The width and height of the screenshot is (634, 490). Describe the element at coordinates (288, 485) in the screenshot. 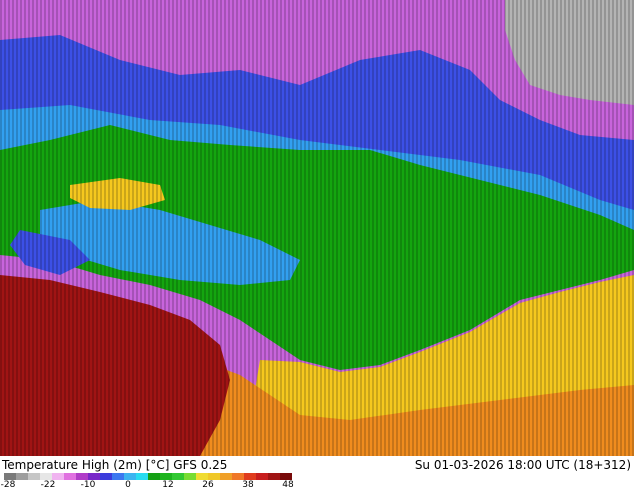

I see `legend-tick-label: 48` at that location.